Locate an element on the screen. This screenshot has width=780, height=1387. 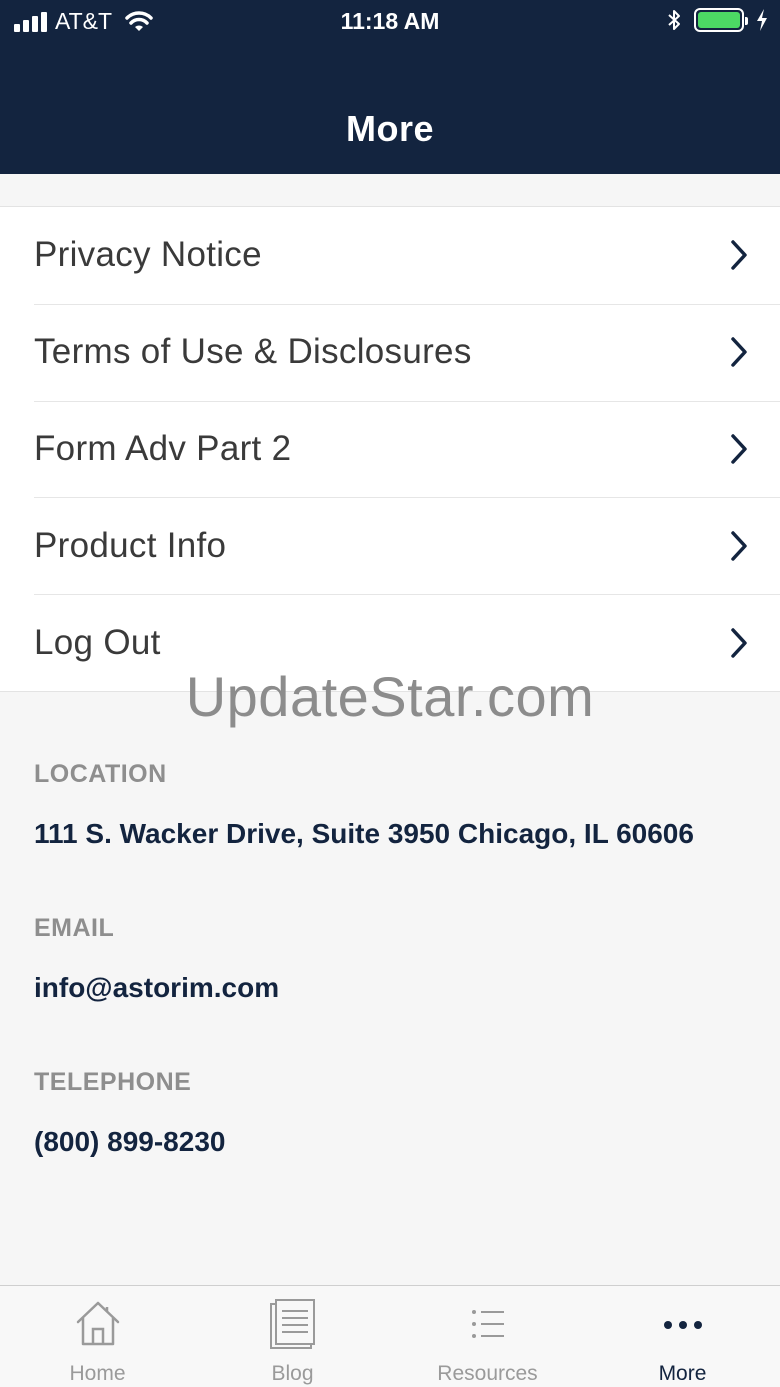
watermark-text: UpdateStar.com is located at coordinates (390, 696).